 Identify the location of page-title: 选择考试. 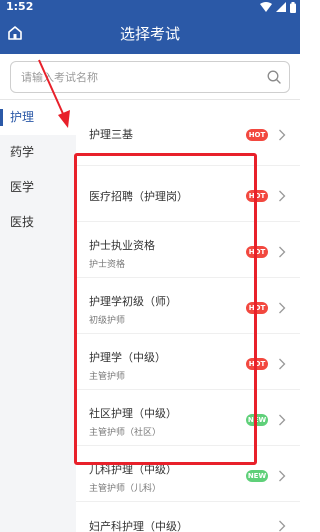
(149, 34).